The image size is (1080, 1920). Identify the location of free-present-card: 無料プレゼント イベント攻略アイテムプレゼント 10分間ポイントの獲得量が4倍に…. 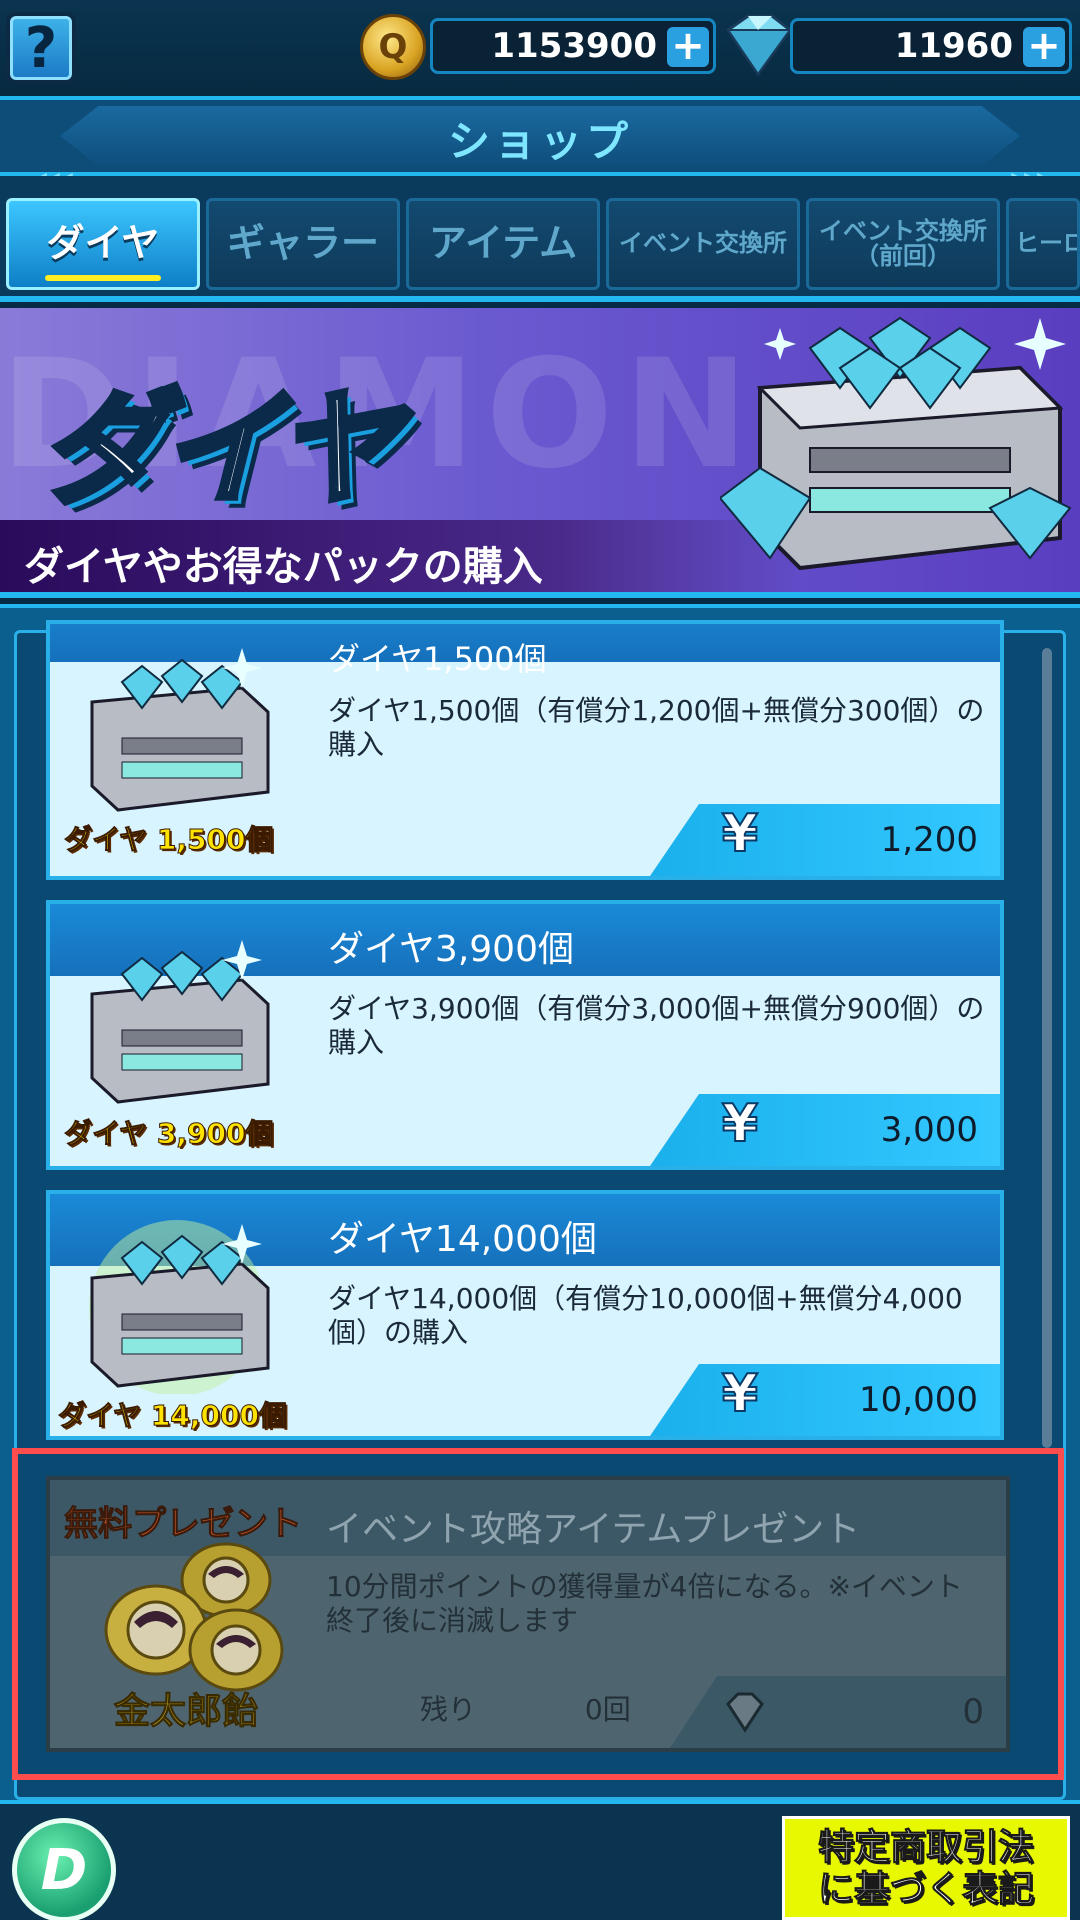
(528, 1614).